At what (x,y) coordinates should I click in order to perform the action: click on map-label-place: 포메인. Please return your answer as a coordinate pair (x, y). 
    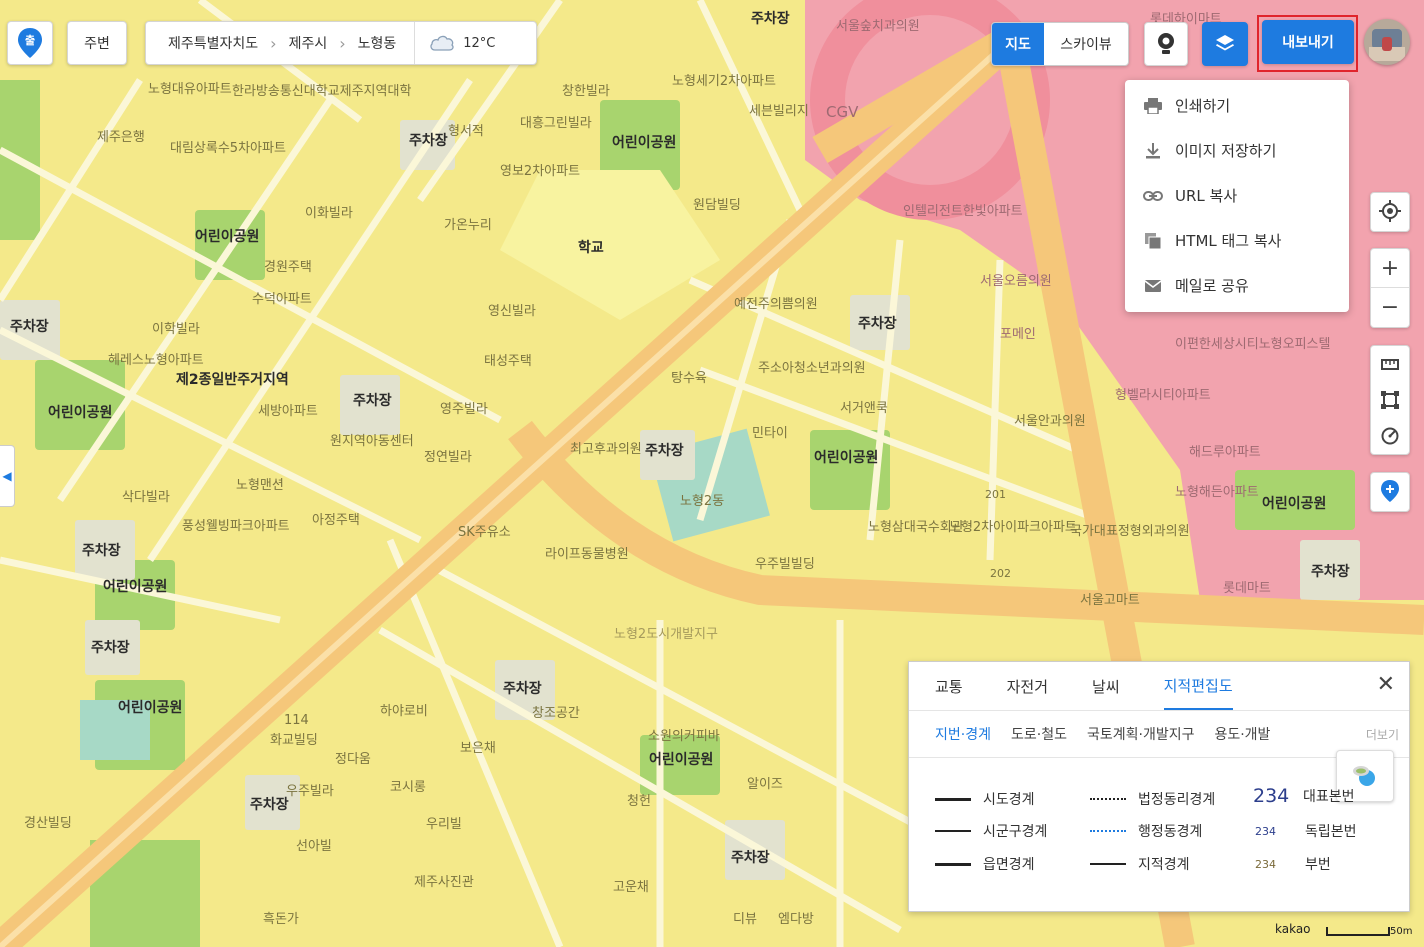
    Looking at the image, I should click on (1018, 332).